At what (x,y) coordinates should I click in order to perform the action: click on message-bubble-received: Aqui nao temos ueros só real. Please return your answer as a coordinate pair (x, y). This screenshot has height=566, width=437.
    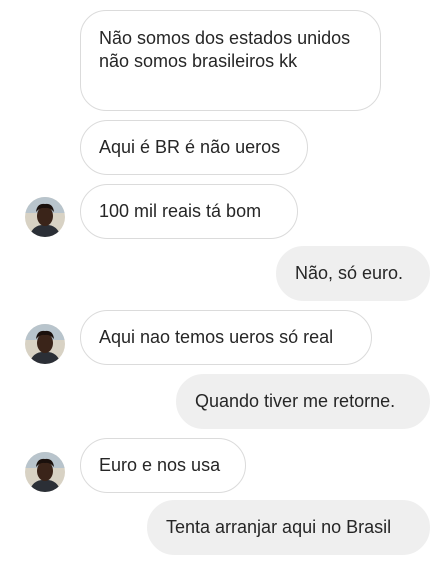
    Looking at the image, I should click on (226, 337).